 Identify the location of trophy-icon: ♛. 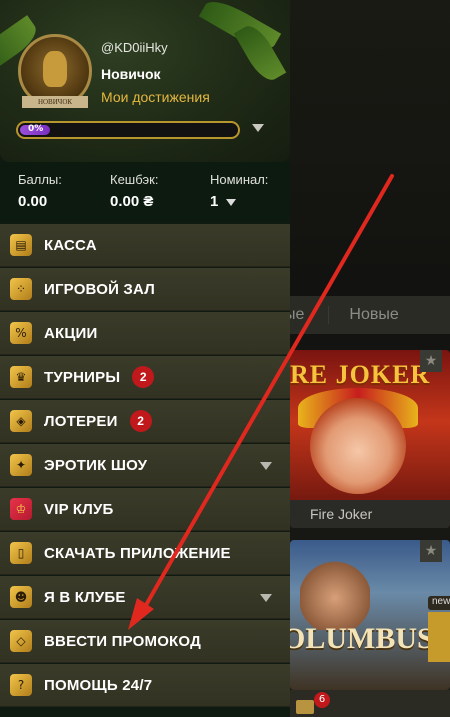
(21, 377).